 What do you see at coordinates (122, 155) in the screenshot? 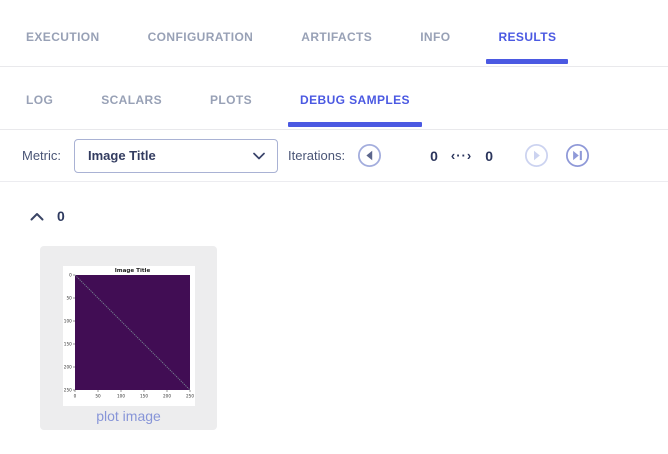
I see `metric-select-value: Image Title` at bounding box center [122, 155].